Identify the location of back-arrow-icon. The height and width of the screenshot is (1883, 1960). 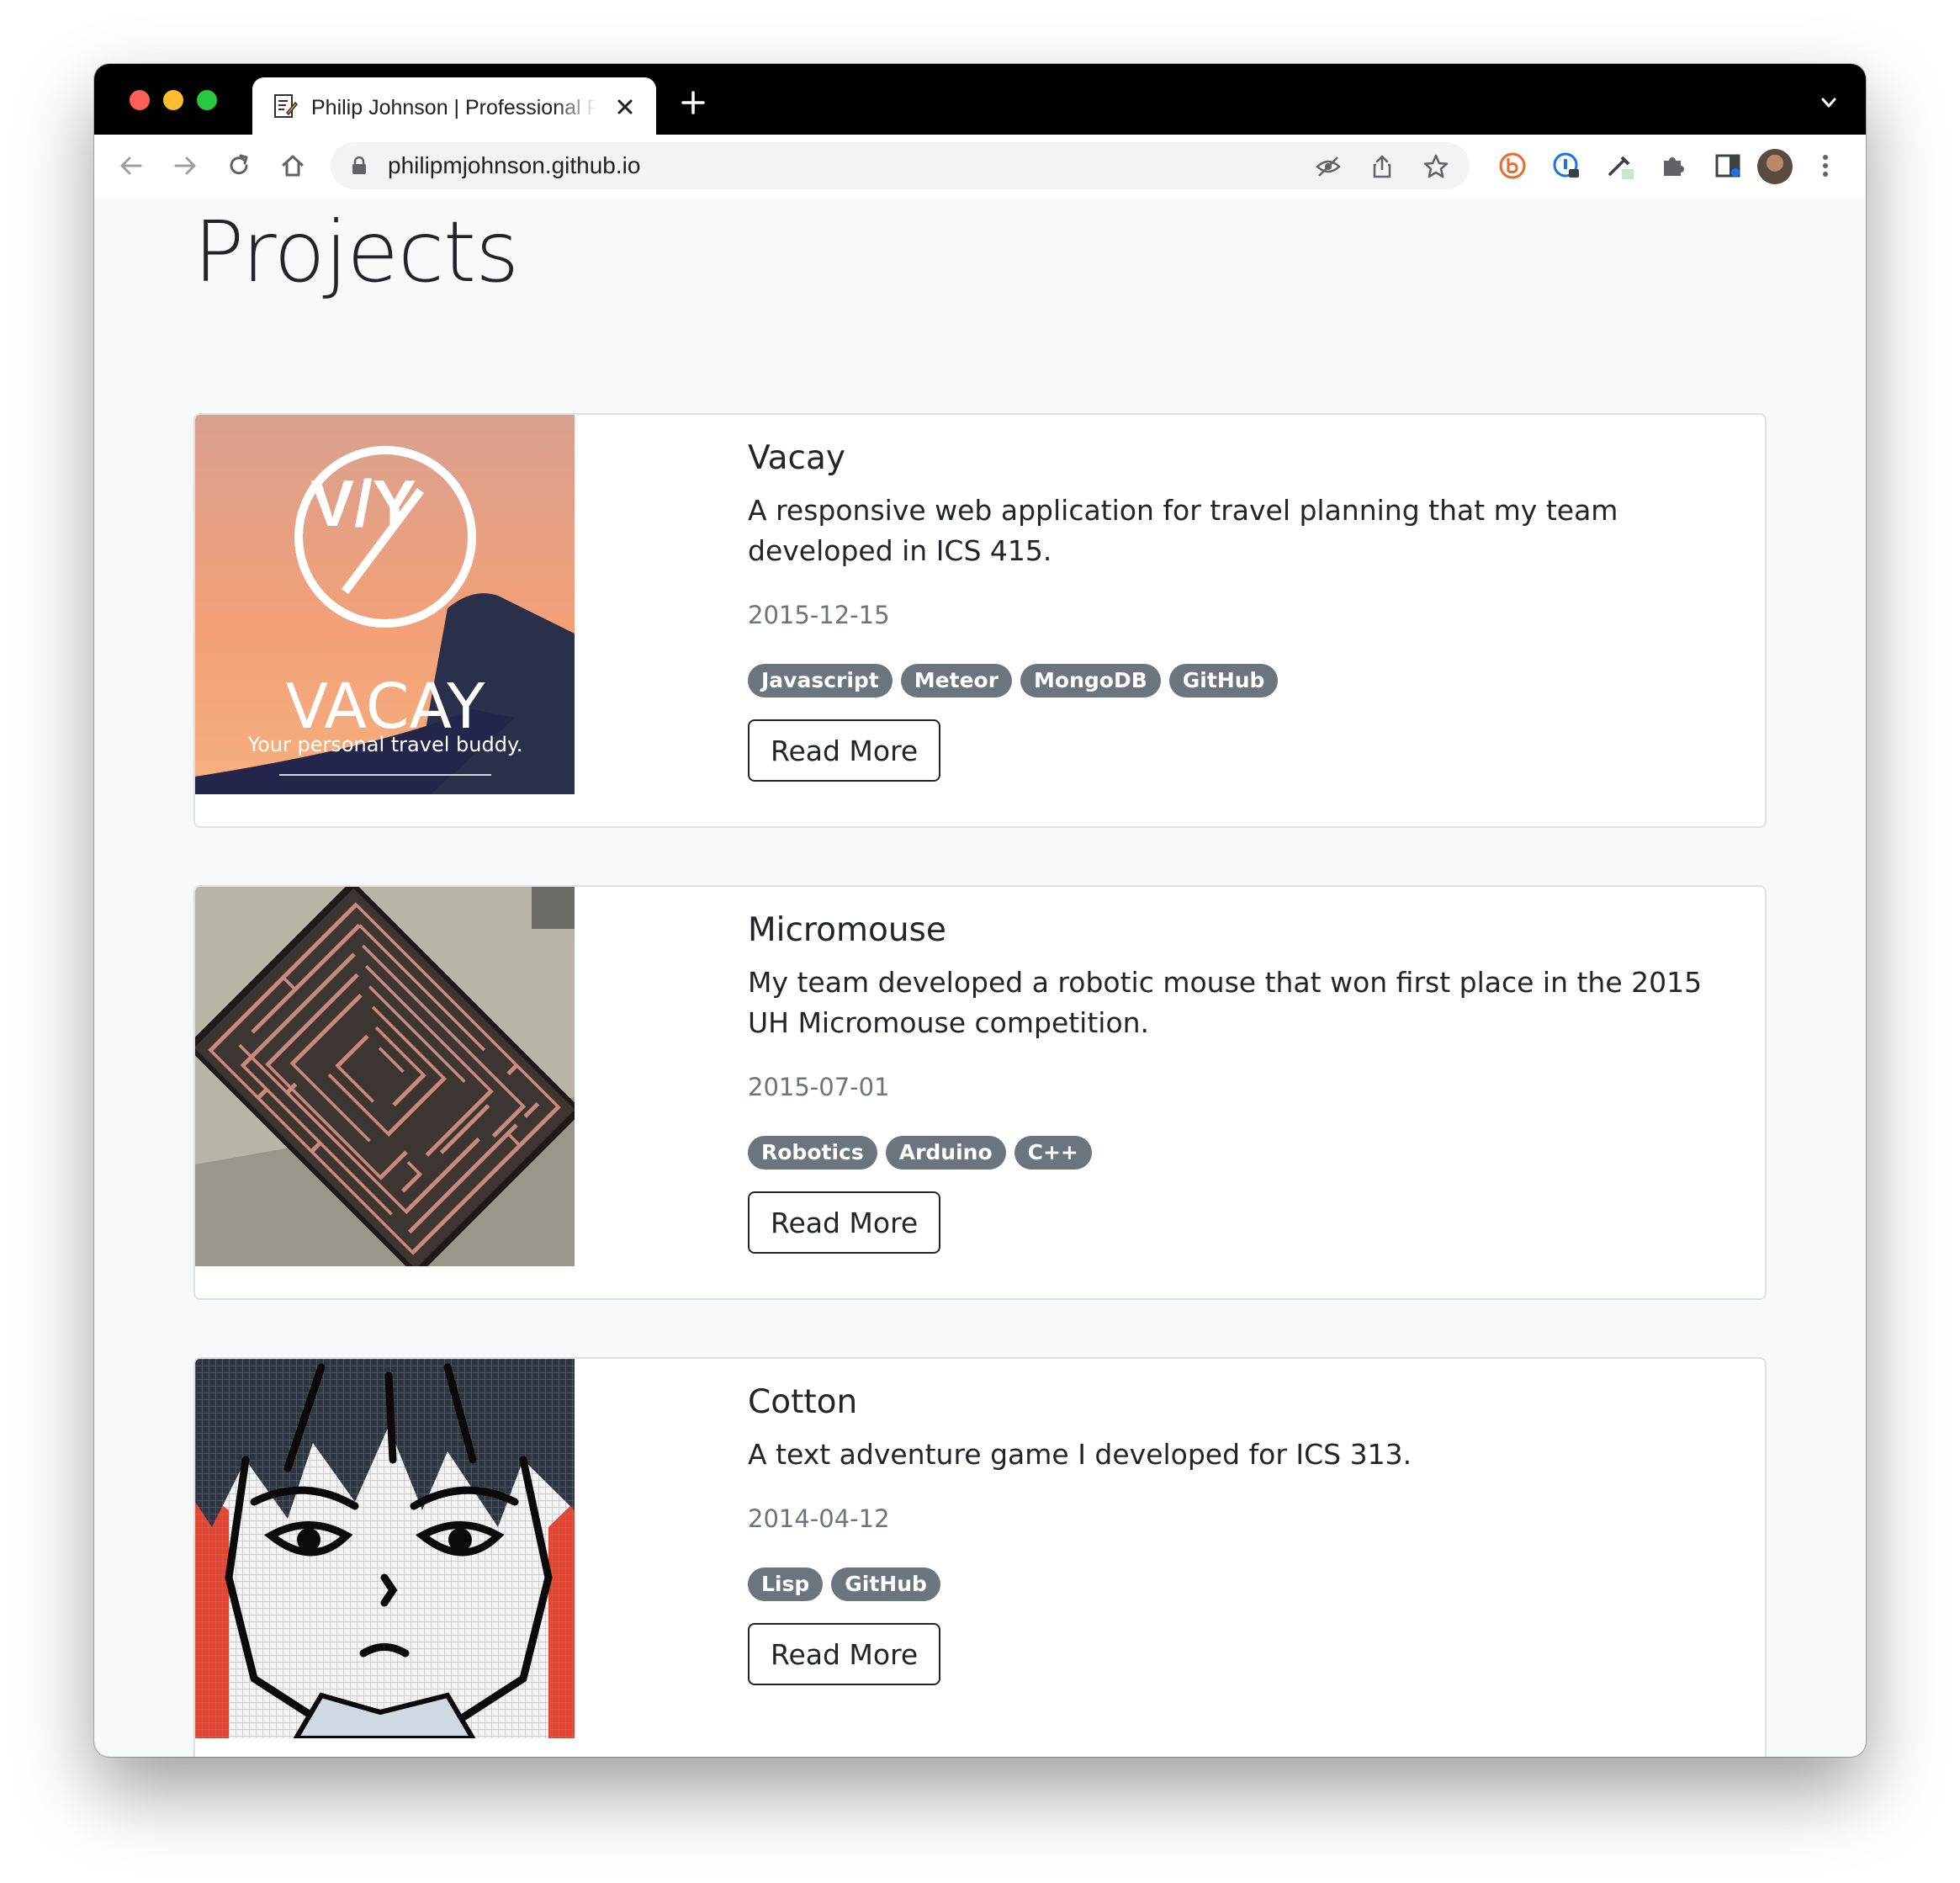
(131, 166).